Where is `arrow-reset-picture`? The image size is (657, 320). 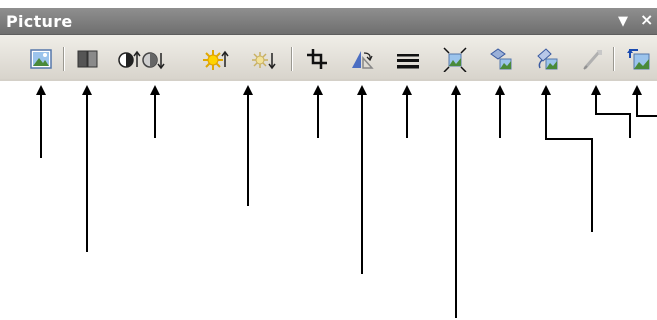
arrow-reset-picture is located at coordinates (644, 101).